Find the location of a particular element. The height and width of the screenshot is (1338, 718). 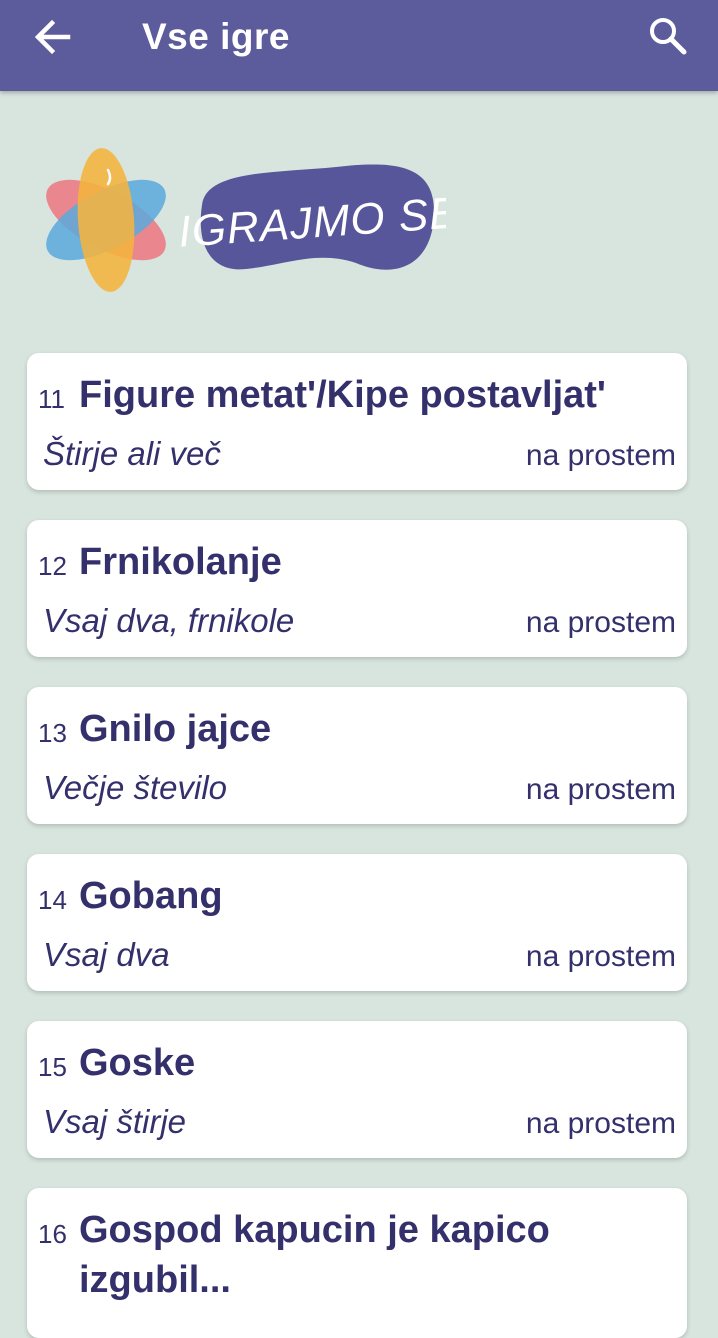

game-number: 12 is located at coordinates (52, 566).